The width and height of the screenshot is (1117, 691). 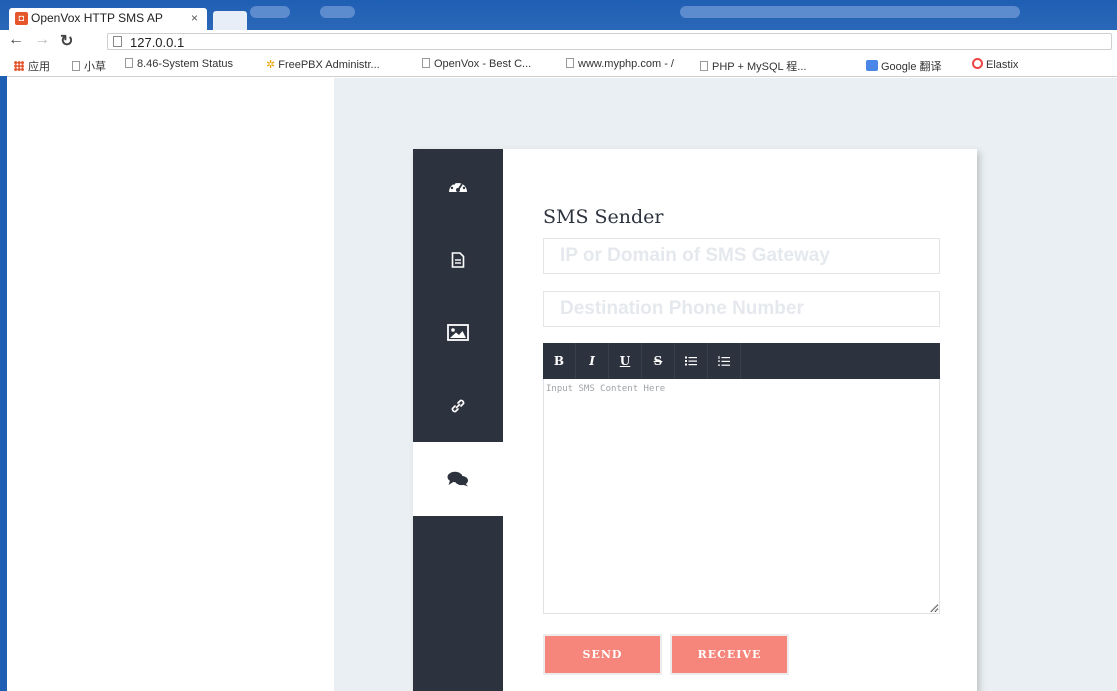 What do you see at coordinates (97, 18) in the screenshot?
I see `tab-title: OpenVox HTTP SMS AP` at bounding box center [97, 18].